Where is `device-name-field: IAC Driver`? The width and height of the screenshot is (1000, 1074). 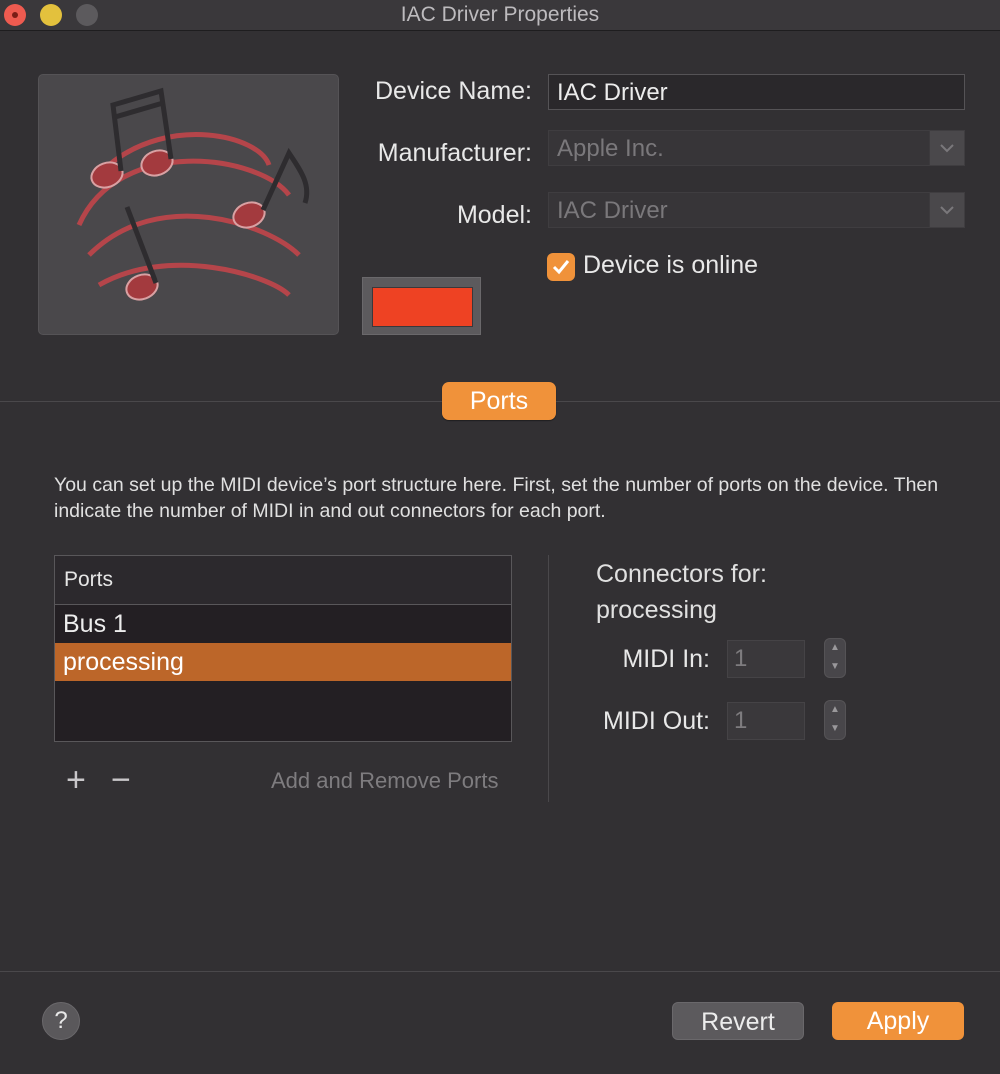 device-name-field: IAC Driver is located at coordinates (756, 92).